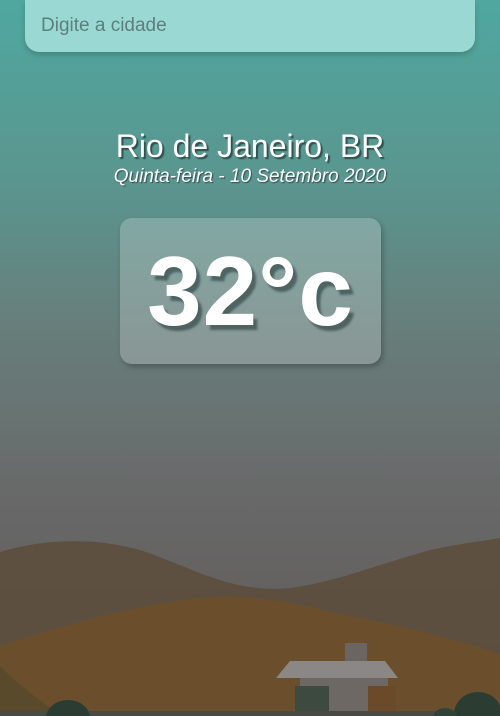 Image resolution: width=500 pixels, height=716 pixels. I want to click on temperature-value: 32°c, so click(250, 290).